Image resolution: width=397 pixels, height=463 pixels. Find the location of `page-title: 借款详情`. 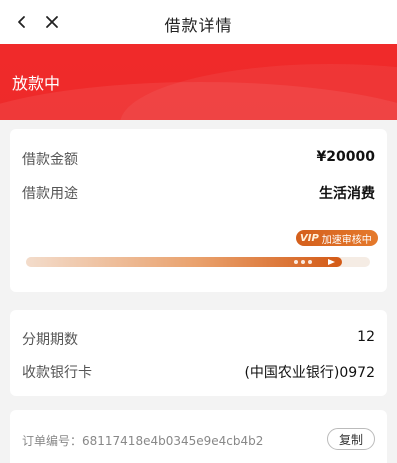

page-title: 借款详情 is located at coordinates (198, 25).